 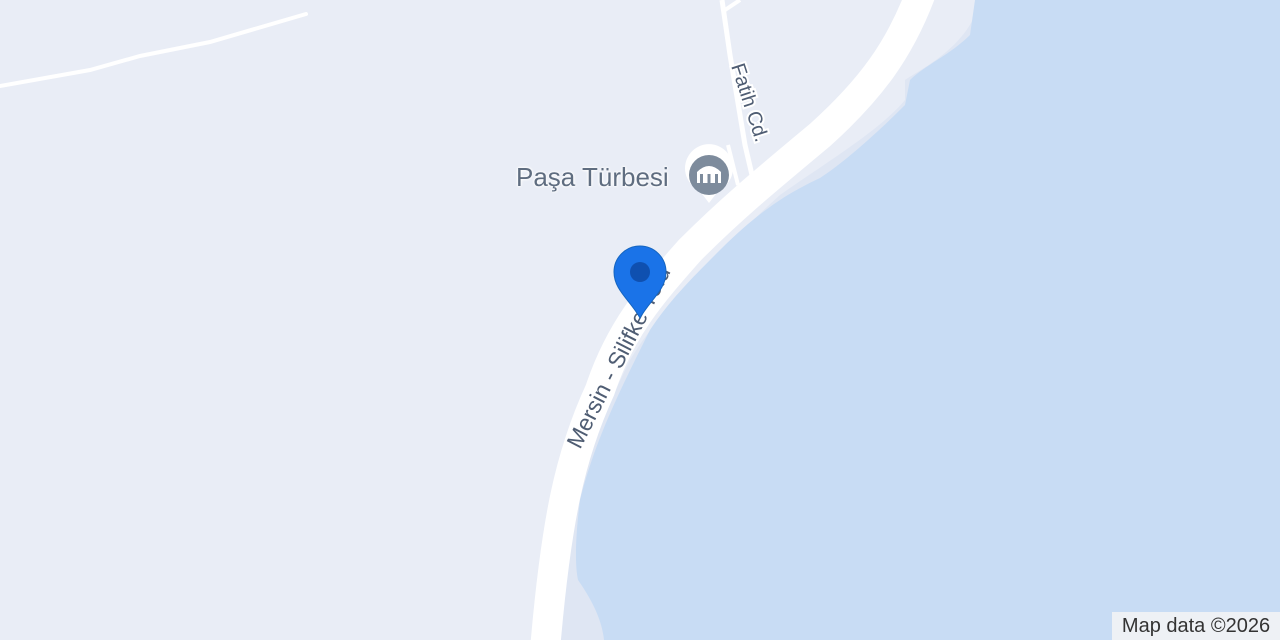 What do you see at coordinates (592, 177) in the screenshot?
I see `poi-label: Paşa Türbesi` at bounding box center [592, 177].